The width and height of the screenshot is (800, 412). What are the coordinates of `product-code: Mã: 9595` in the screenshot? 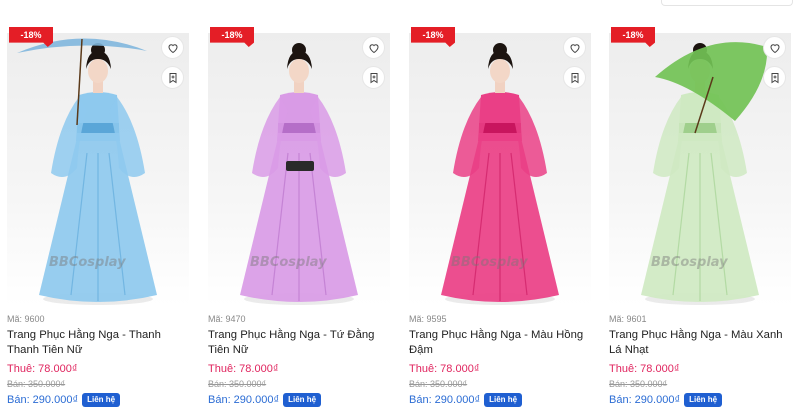 It's located at (428, 319).